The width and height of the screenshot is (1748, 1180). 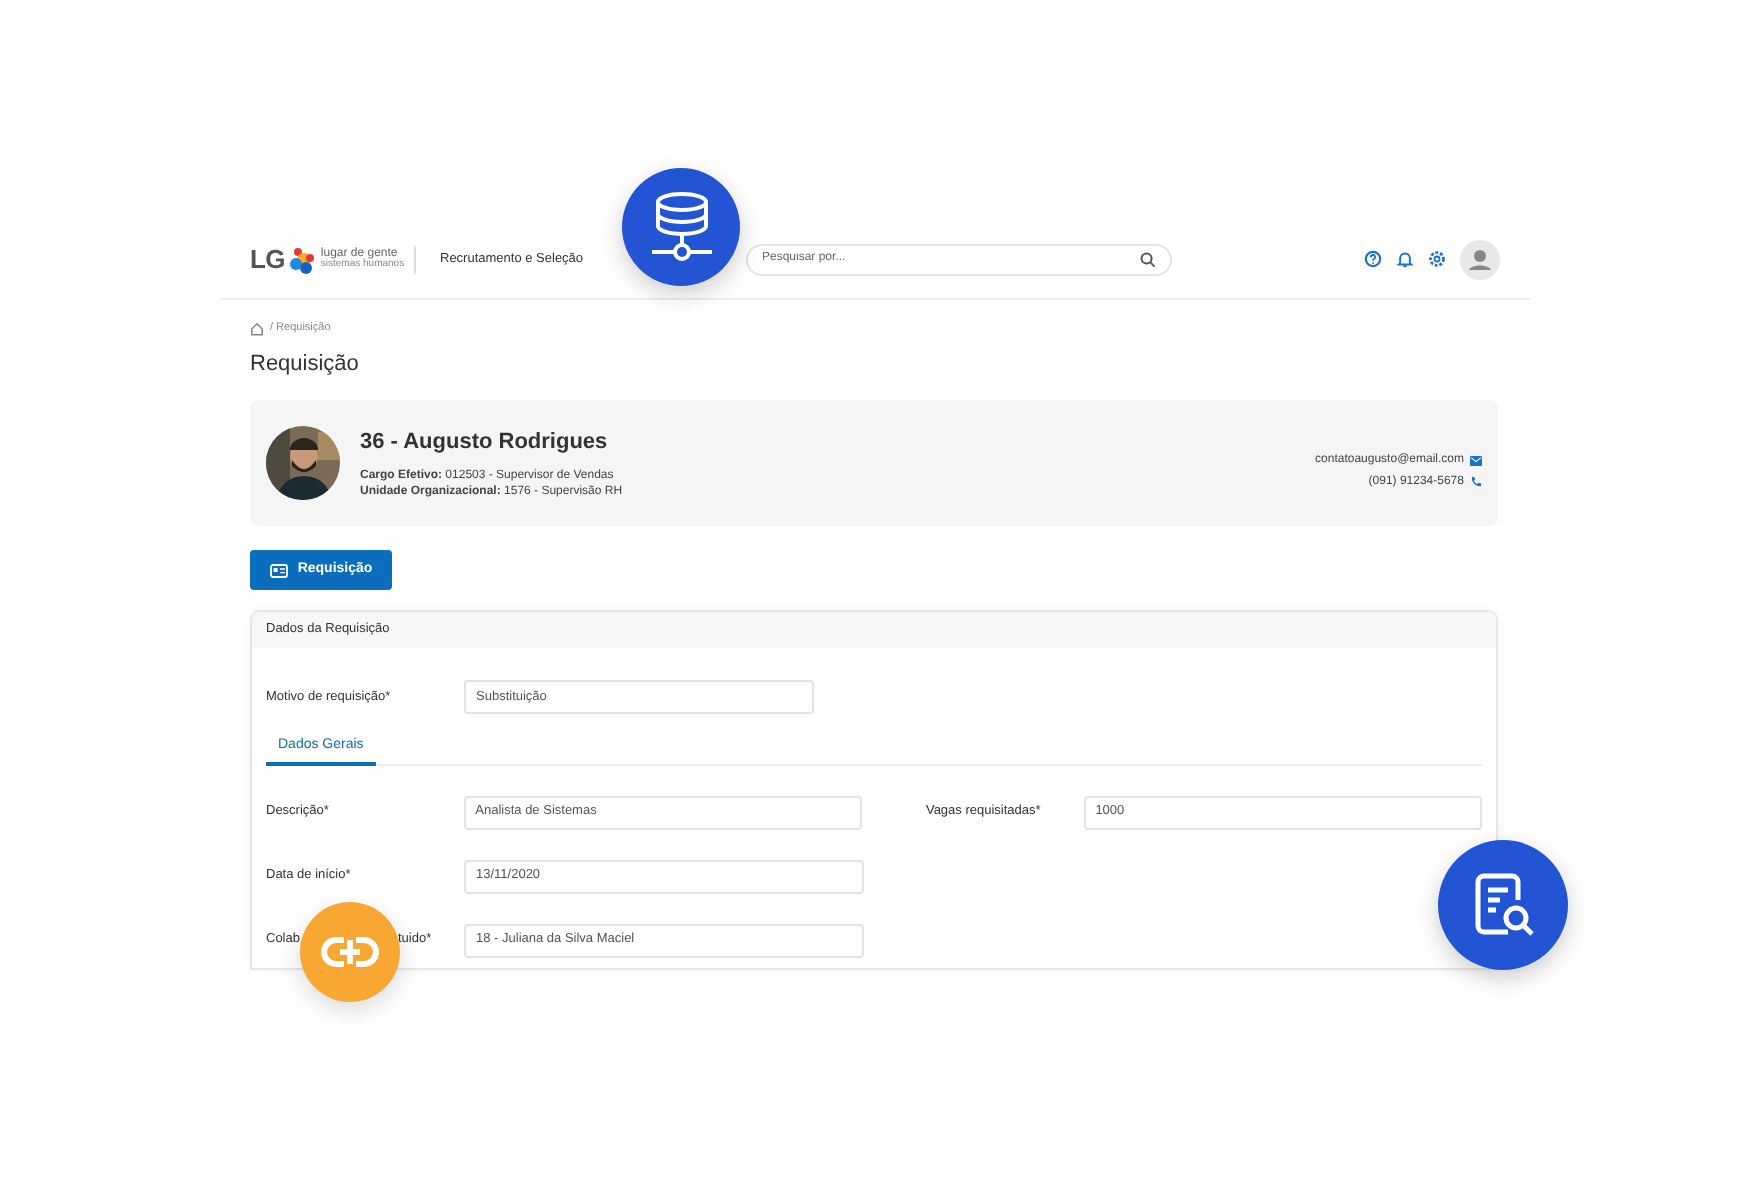 What do you see at coordinates (267, 259) in the screenshot?
I see `logo-text: LG` at bounding box center [267, 259].